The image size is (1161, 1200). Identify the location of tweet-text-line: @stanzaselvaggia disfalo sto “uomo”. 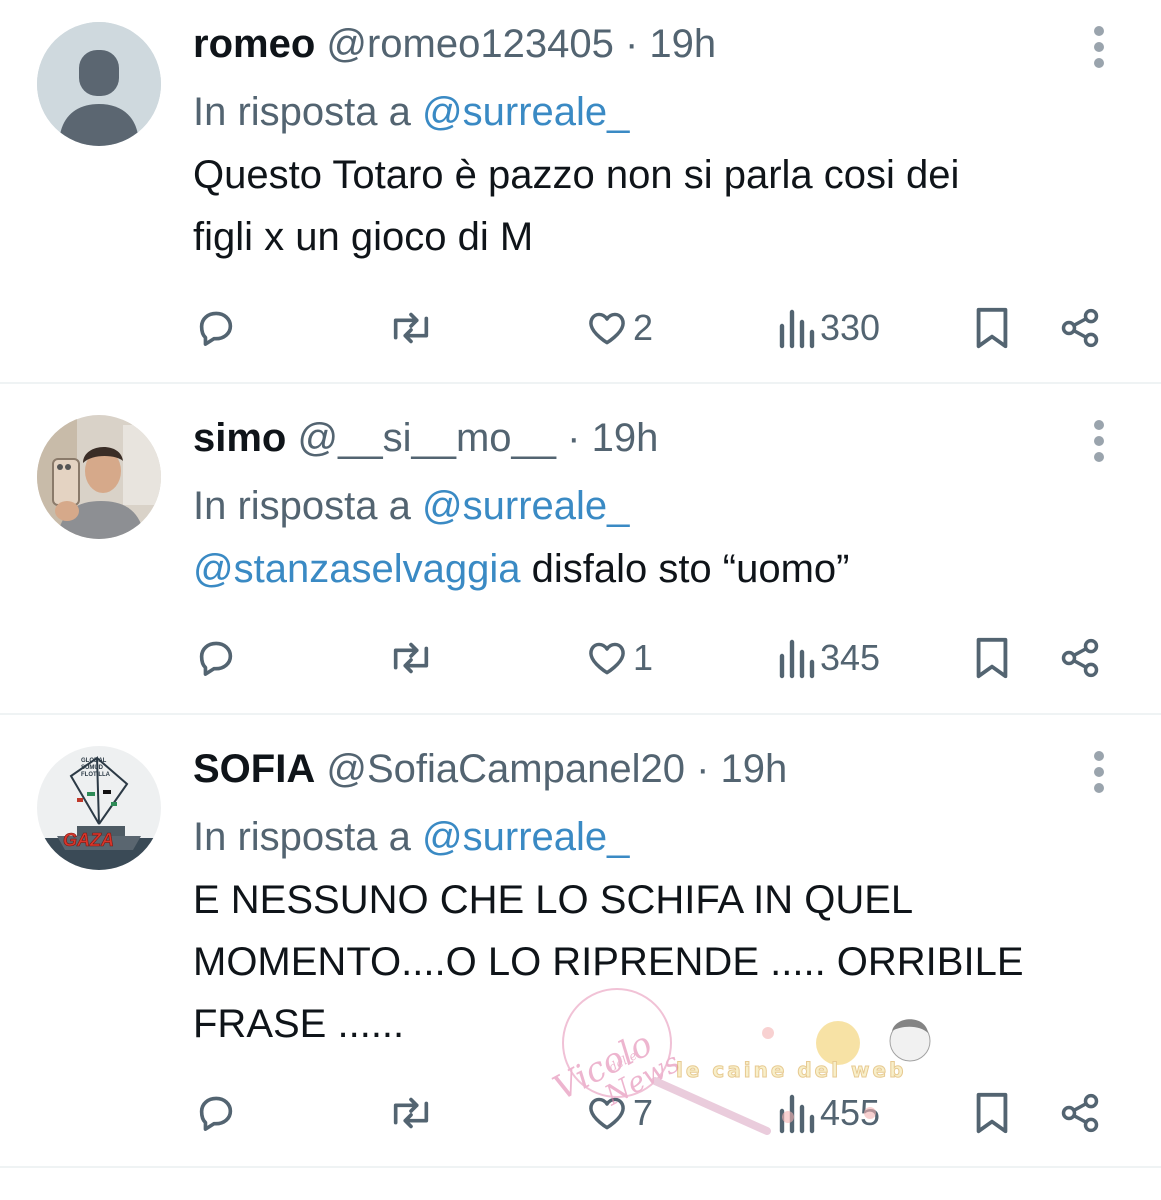
(642, 569).